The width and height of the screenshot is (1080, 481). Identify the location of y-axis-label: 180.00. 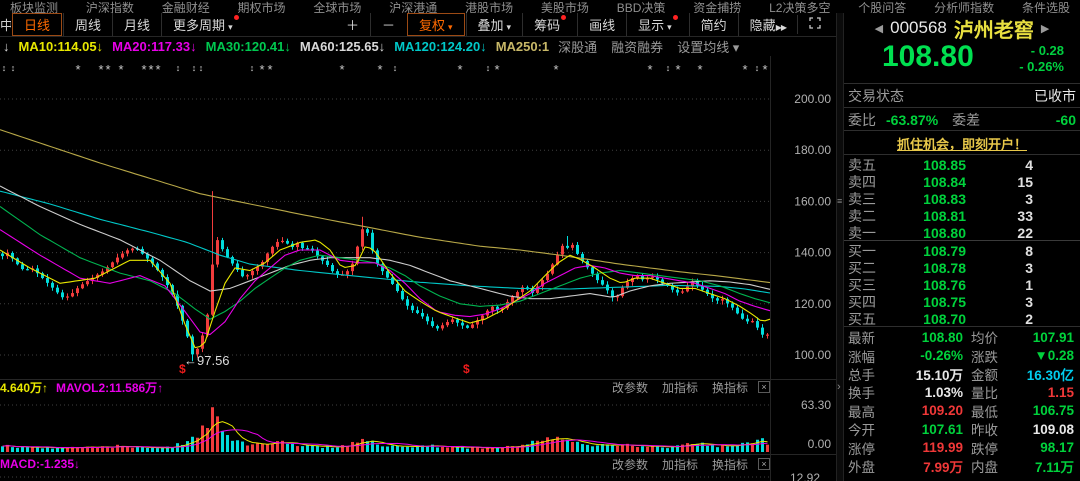
(812, 150).